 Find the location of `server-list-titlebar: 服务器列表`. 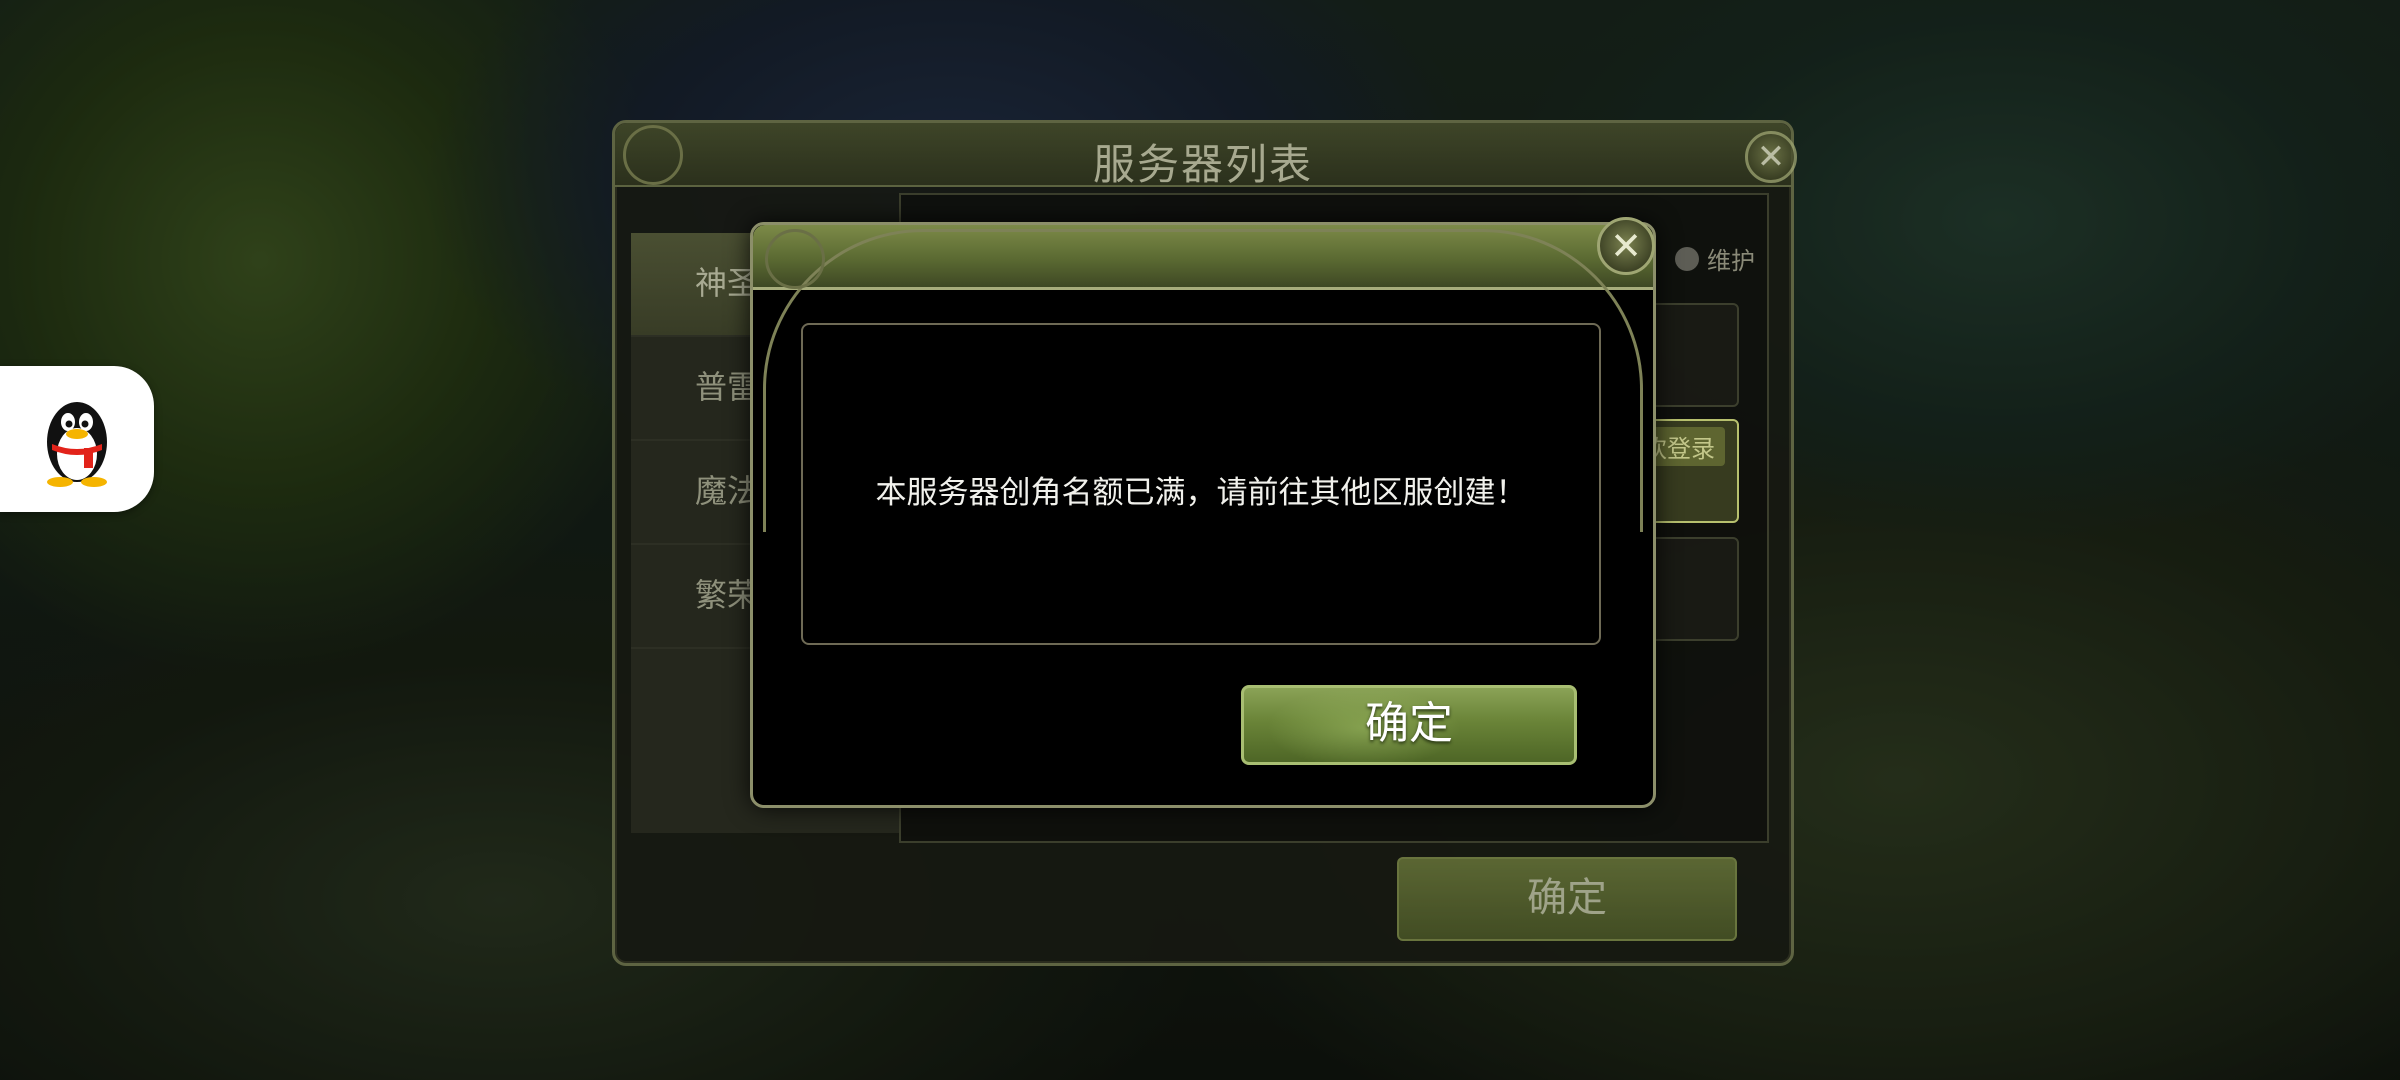

server-list-titlebar: 服务器列表 is located at coordinates (1203, 156).